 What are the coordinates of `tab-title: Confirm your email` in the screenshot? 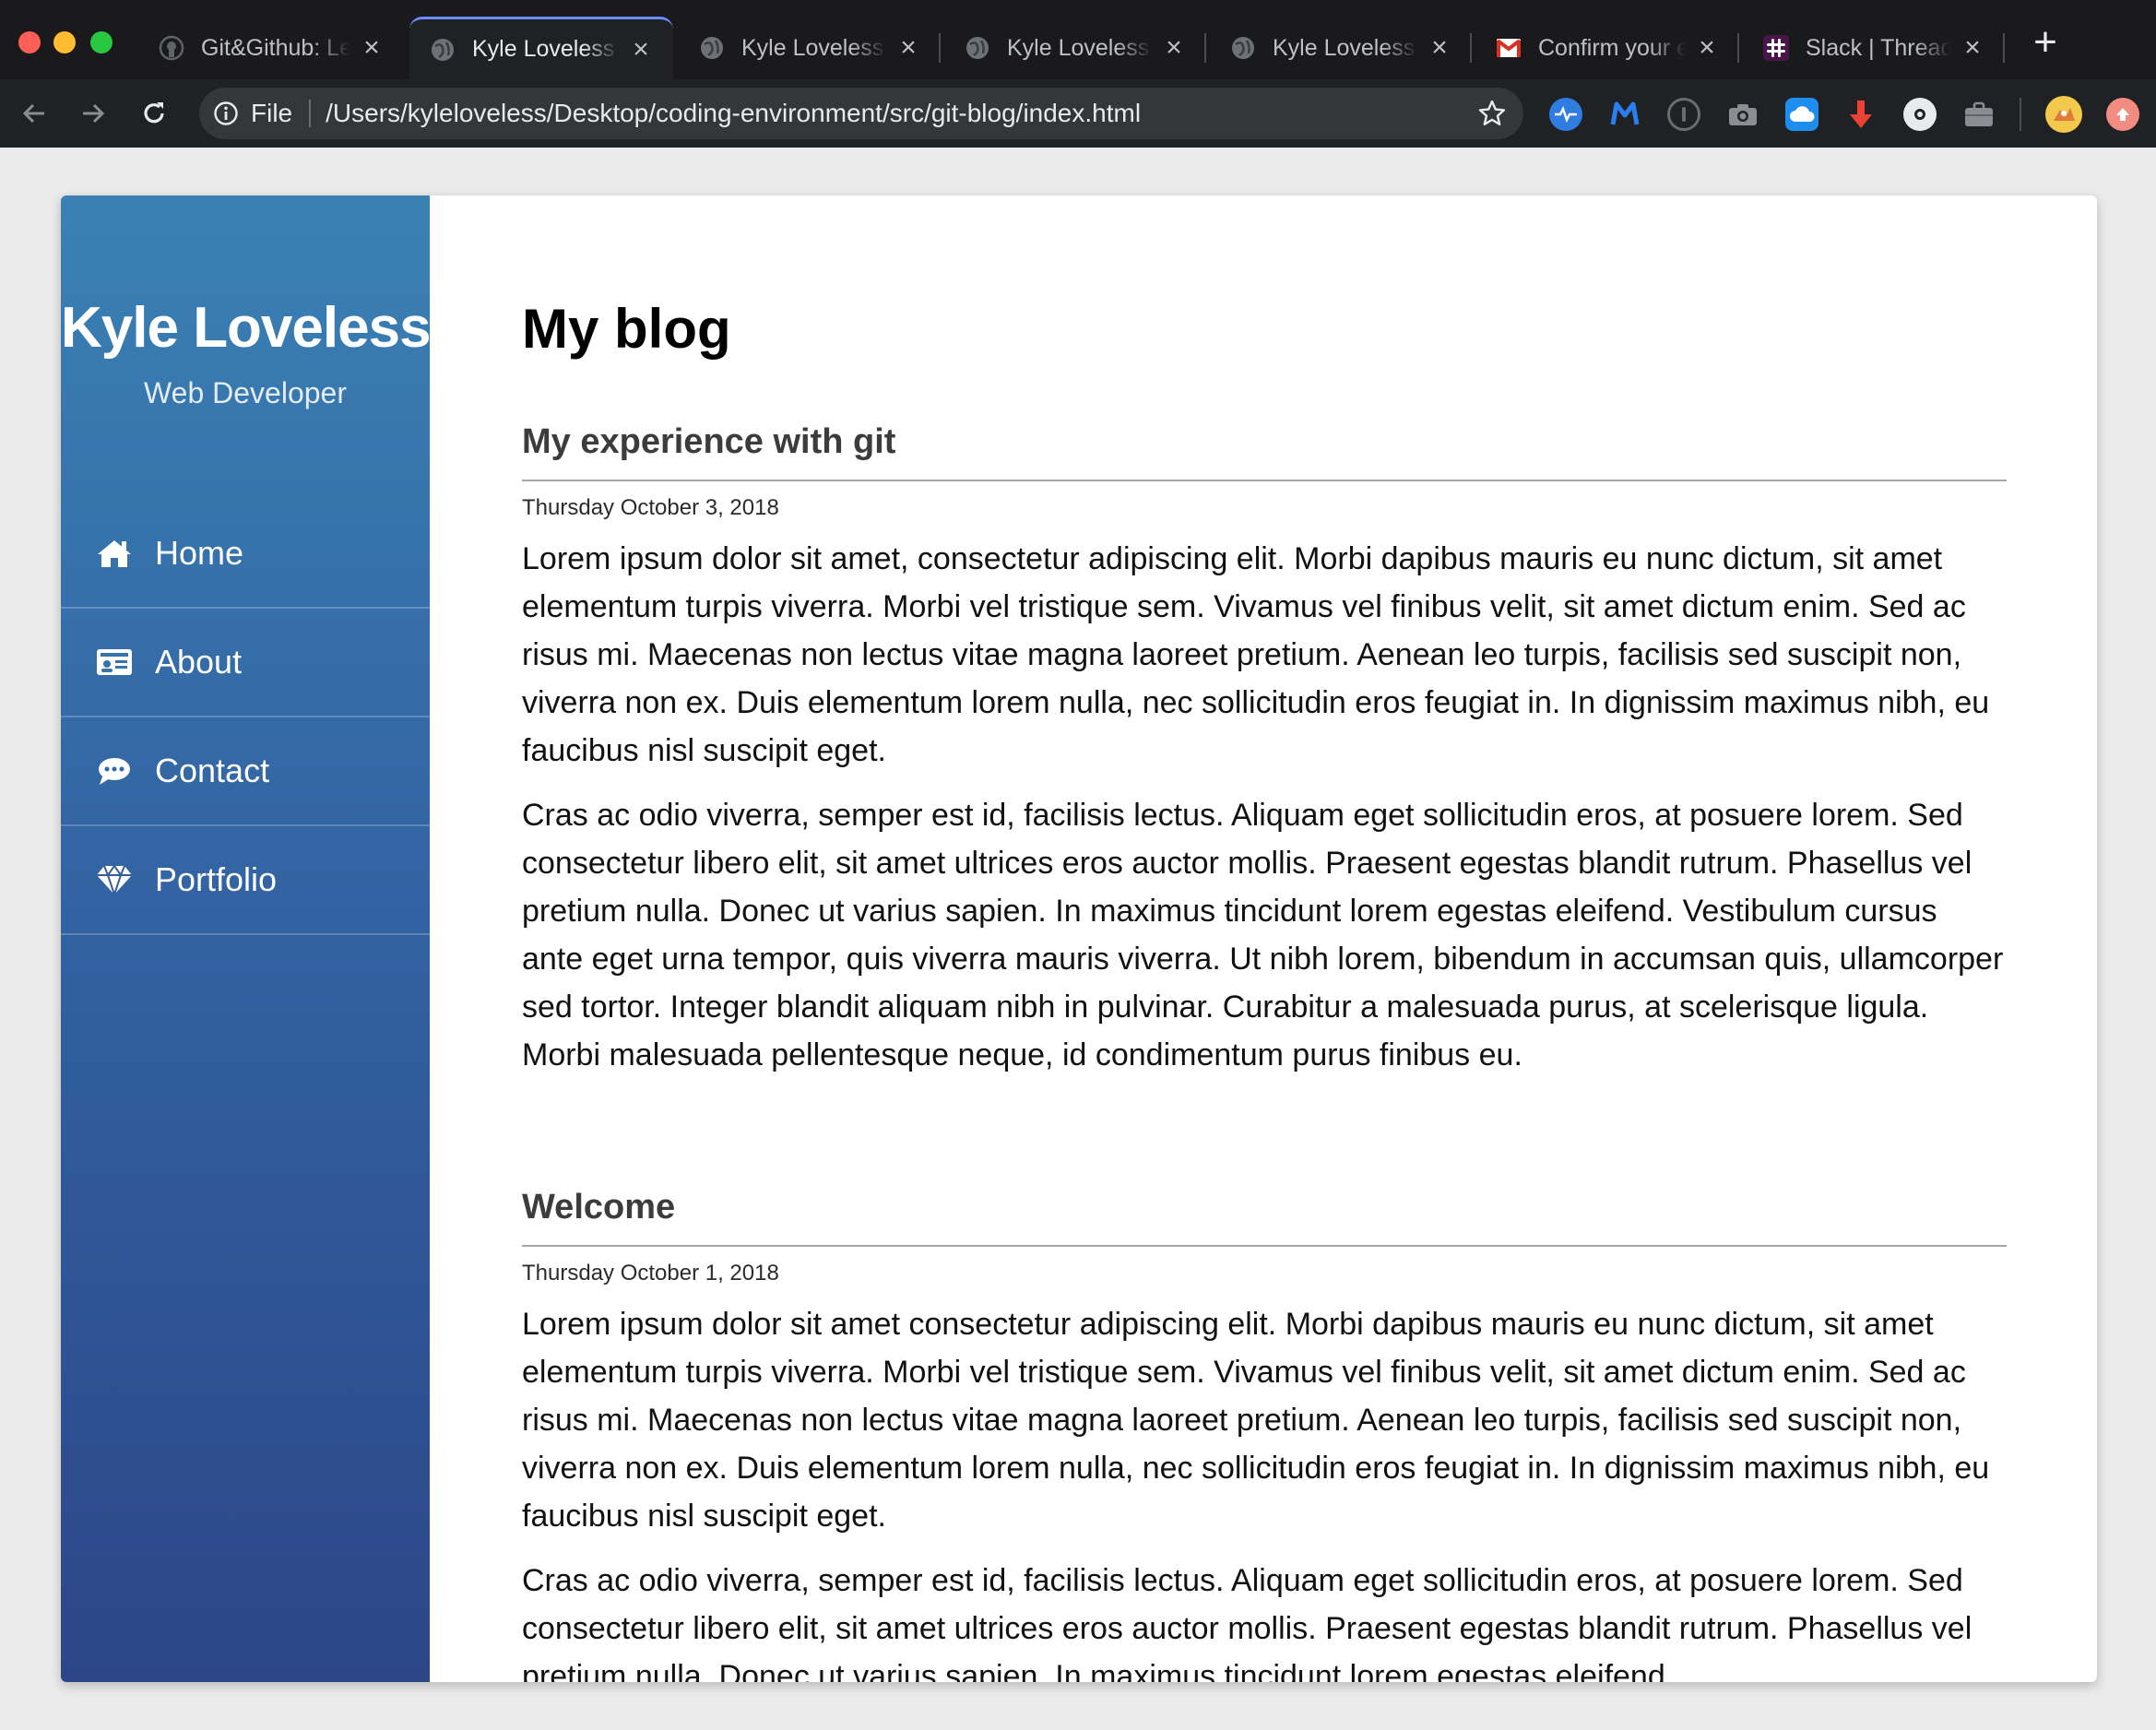 It's located at (1612, 47).